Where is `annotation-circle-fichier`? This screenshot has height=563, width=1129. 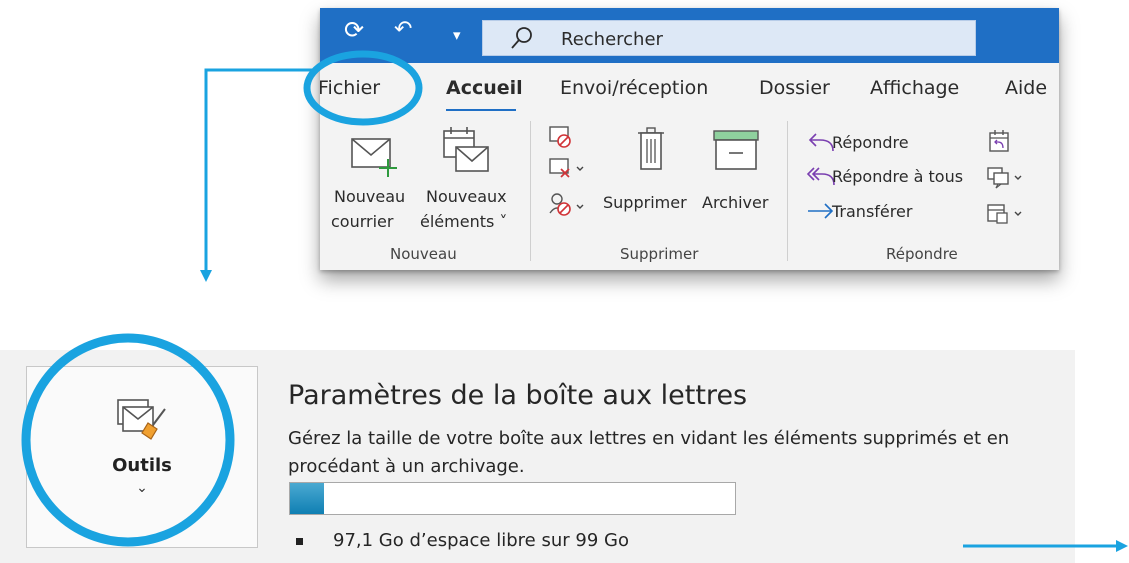 annotation-circle-fichier is located at coordinates (363, 88).